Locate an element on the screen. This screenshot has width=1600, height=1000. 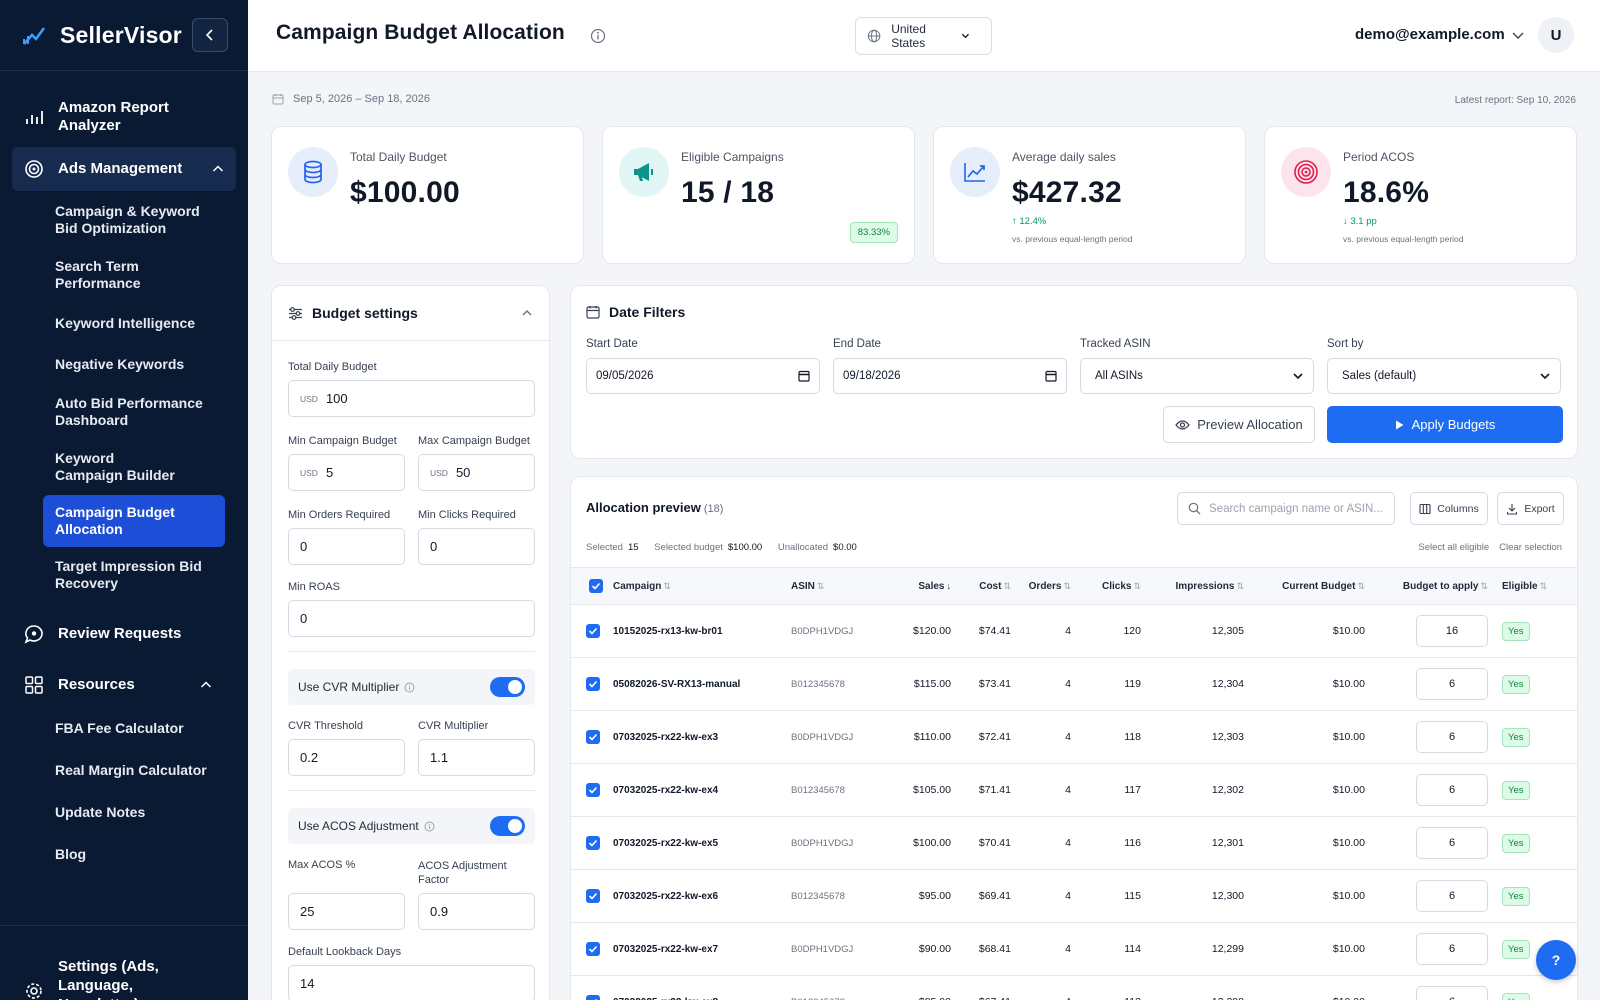
lookback-label: Default Lookback Days is located at coordinates (345, 952).